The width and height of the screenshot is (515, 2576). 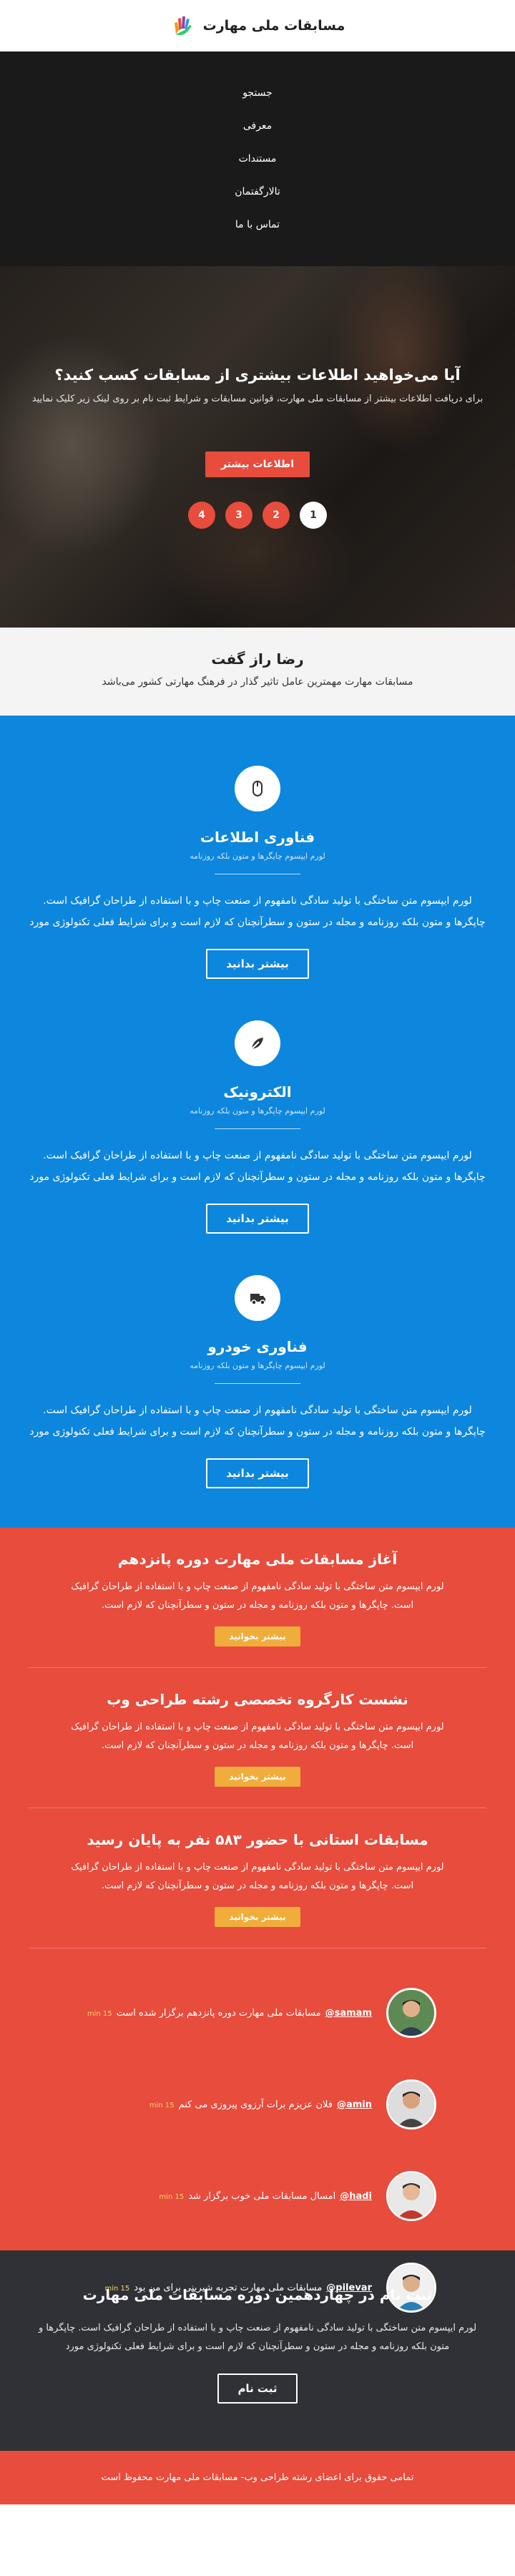 What do you see at coordinates (257, 1346) in the screenshot?
I see `service-title: فناوری خودرو` at bounding box center [257, 1346].